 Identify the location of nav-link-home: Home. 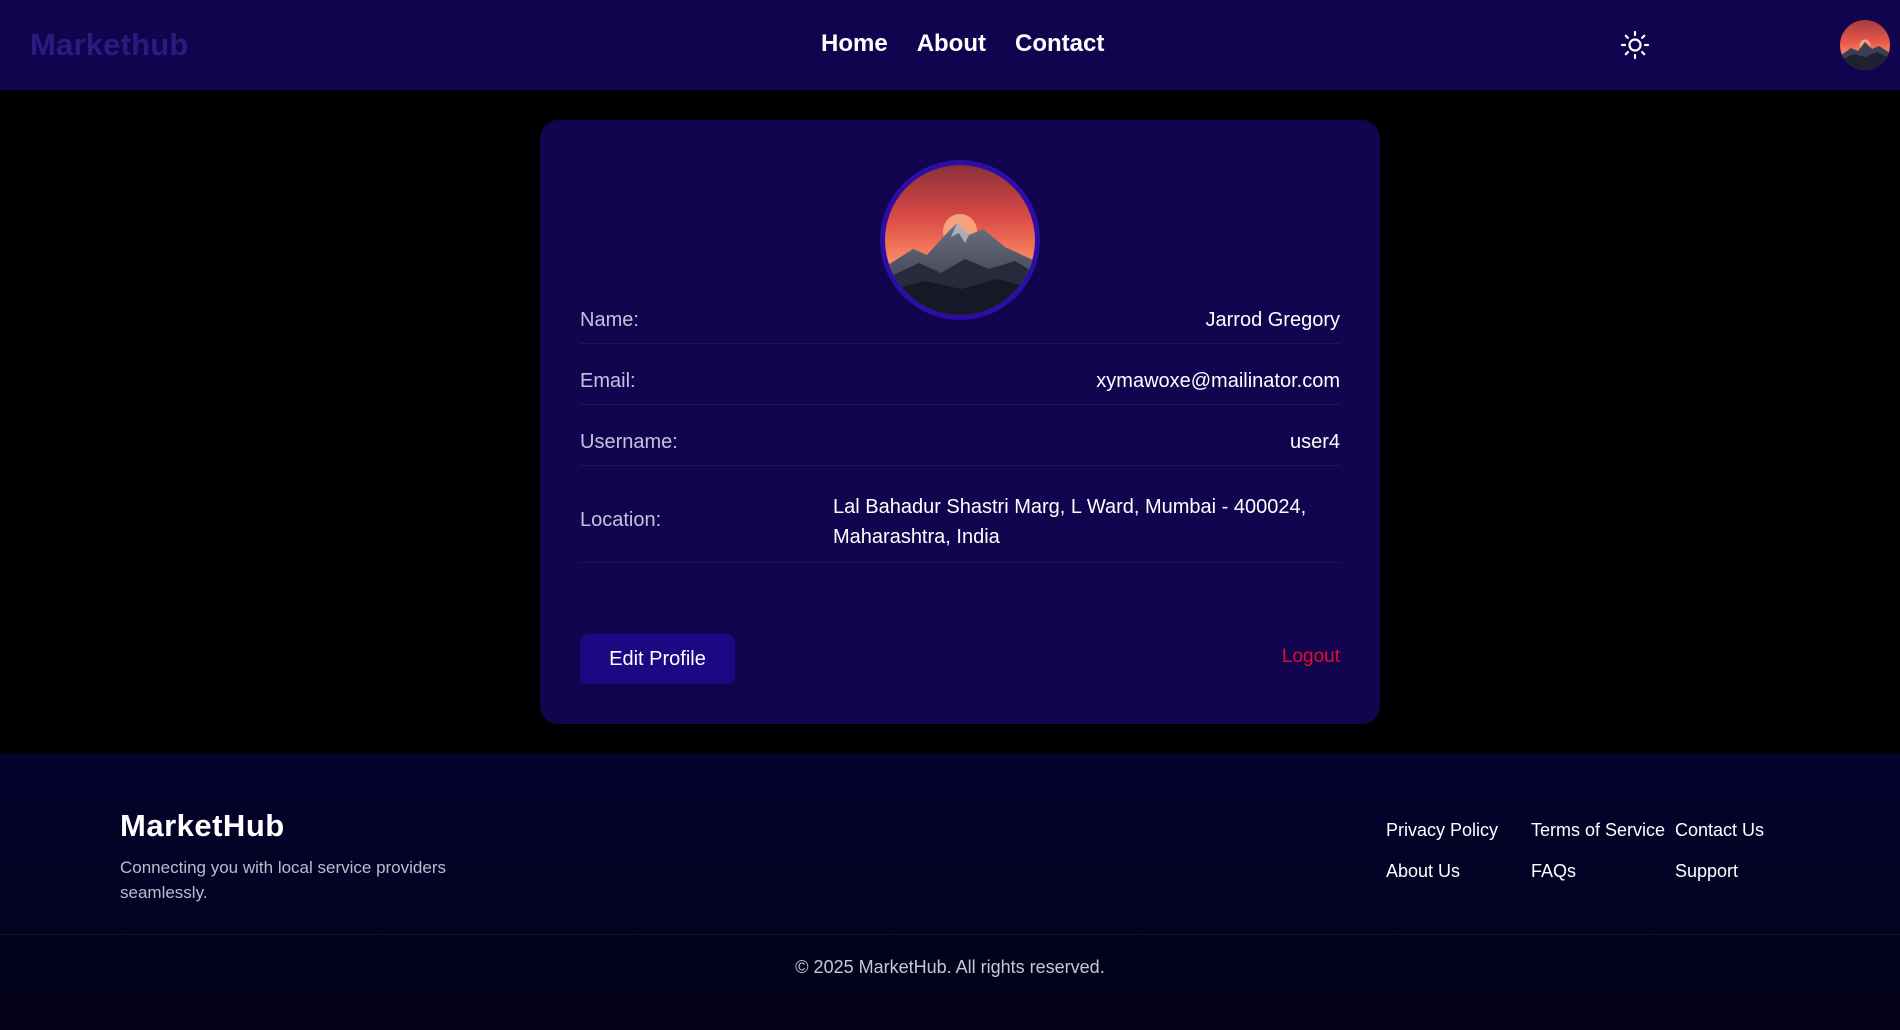
(854, 44).